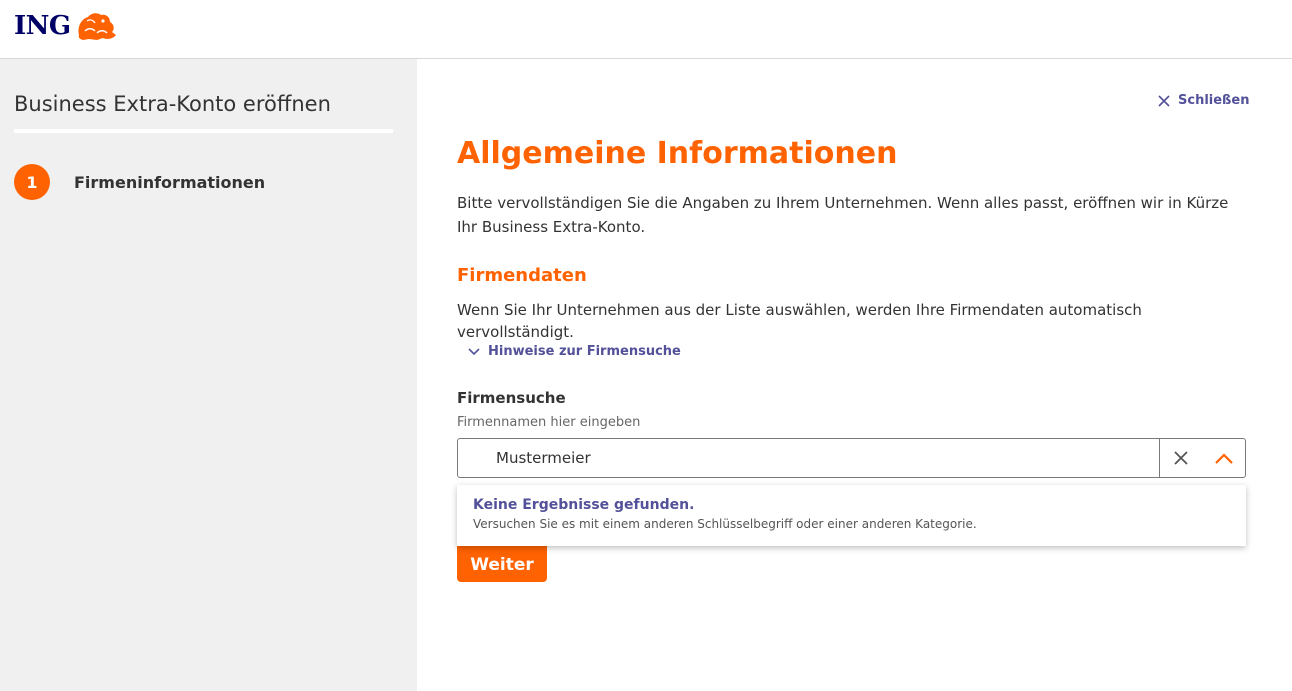 The width and height of the screenshot is (1292, 691). What do you see at coordinates (97, 26) in the screenshot?
I see `lion-icon` at bounding box center [97, 26].